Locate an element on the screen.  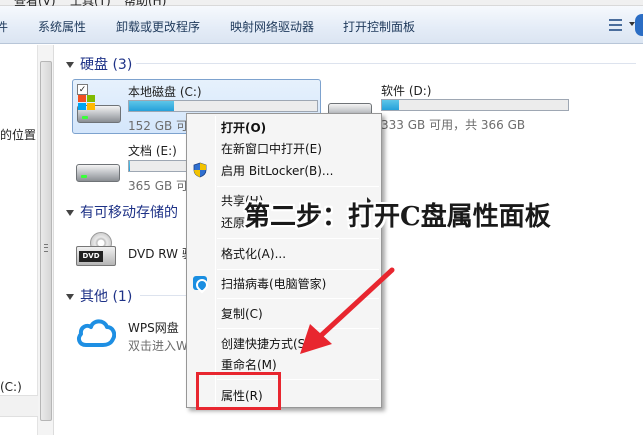
section-header-removable: 有可移动存储的 is located at coordinates (122, 212).